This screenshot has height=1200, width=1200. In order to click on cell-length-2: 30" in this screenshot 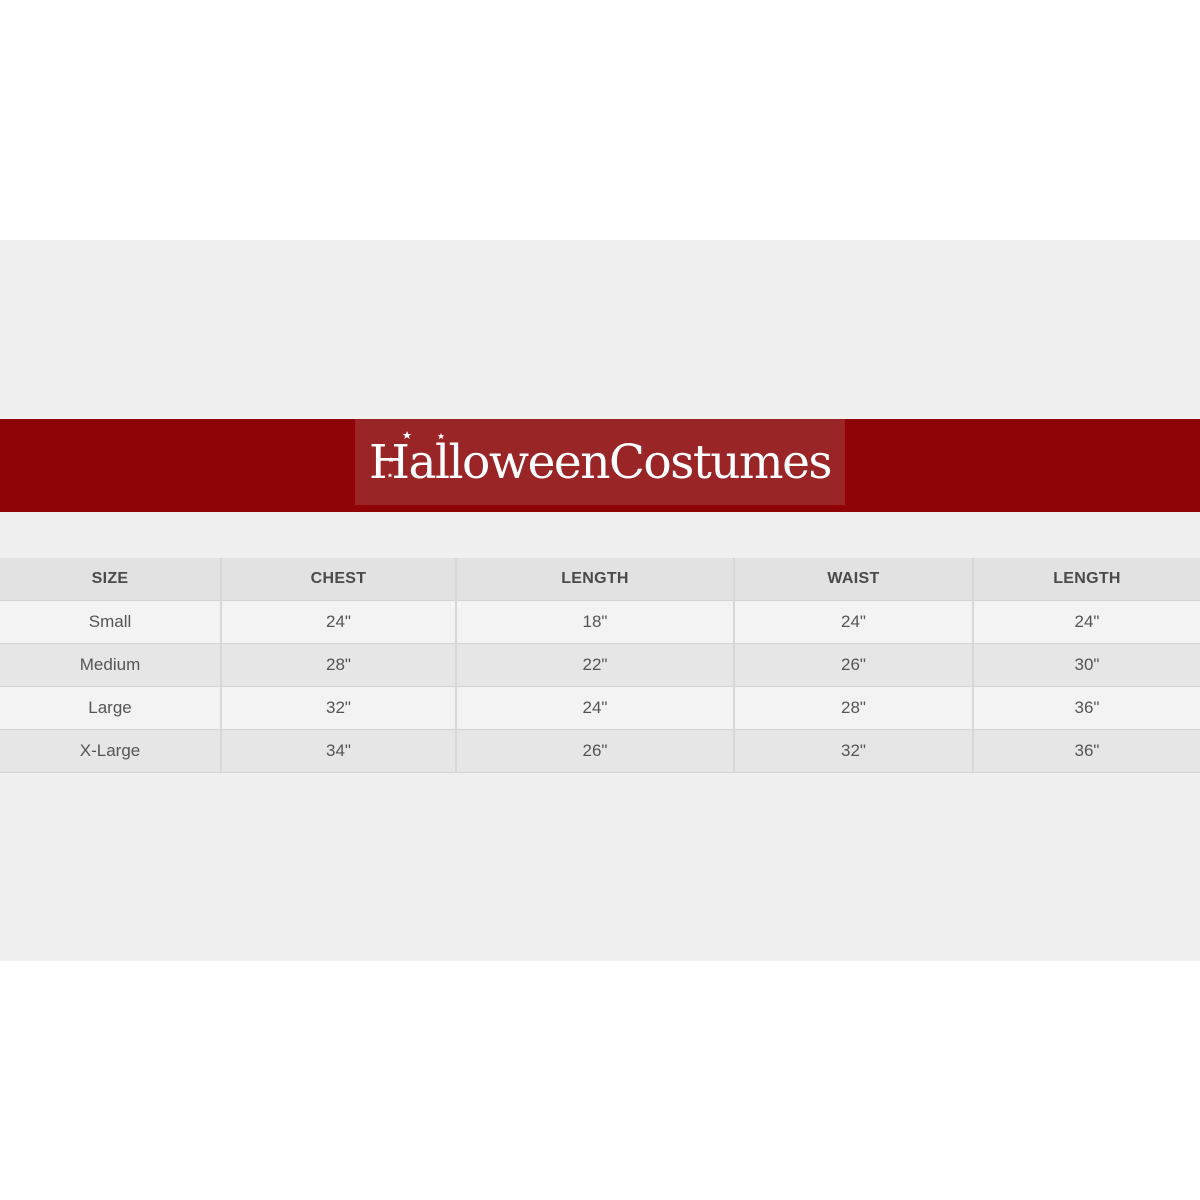, I will do `click(1086, 665)`.